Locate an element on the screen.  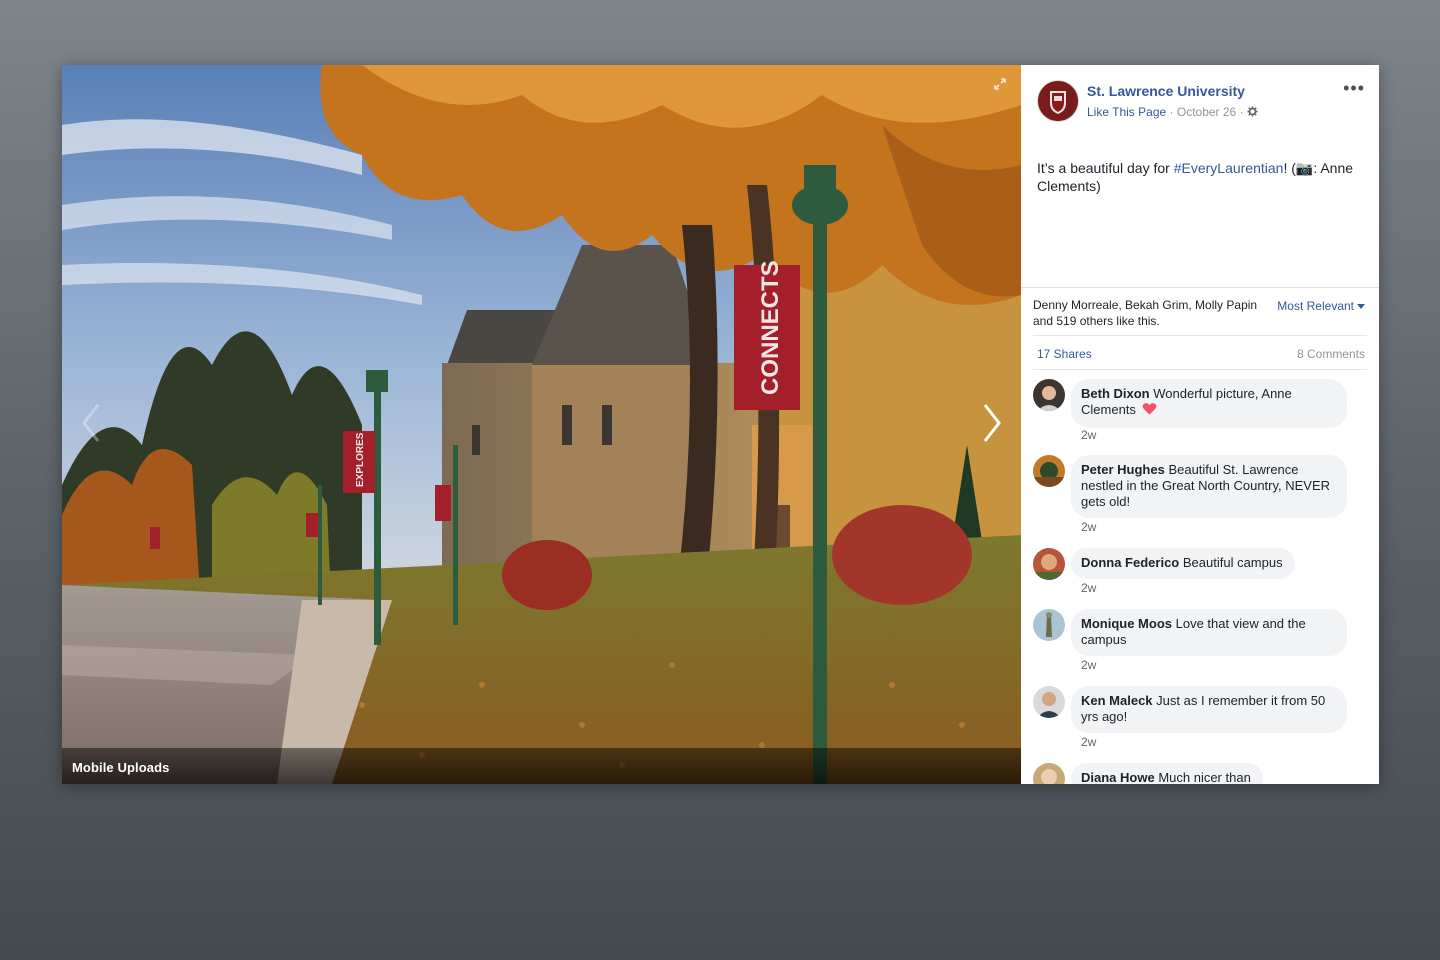
page-avatar is located at coordinates (1058, 101).